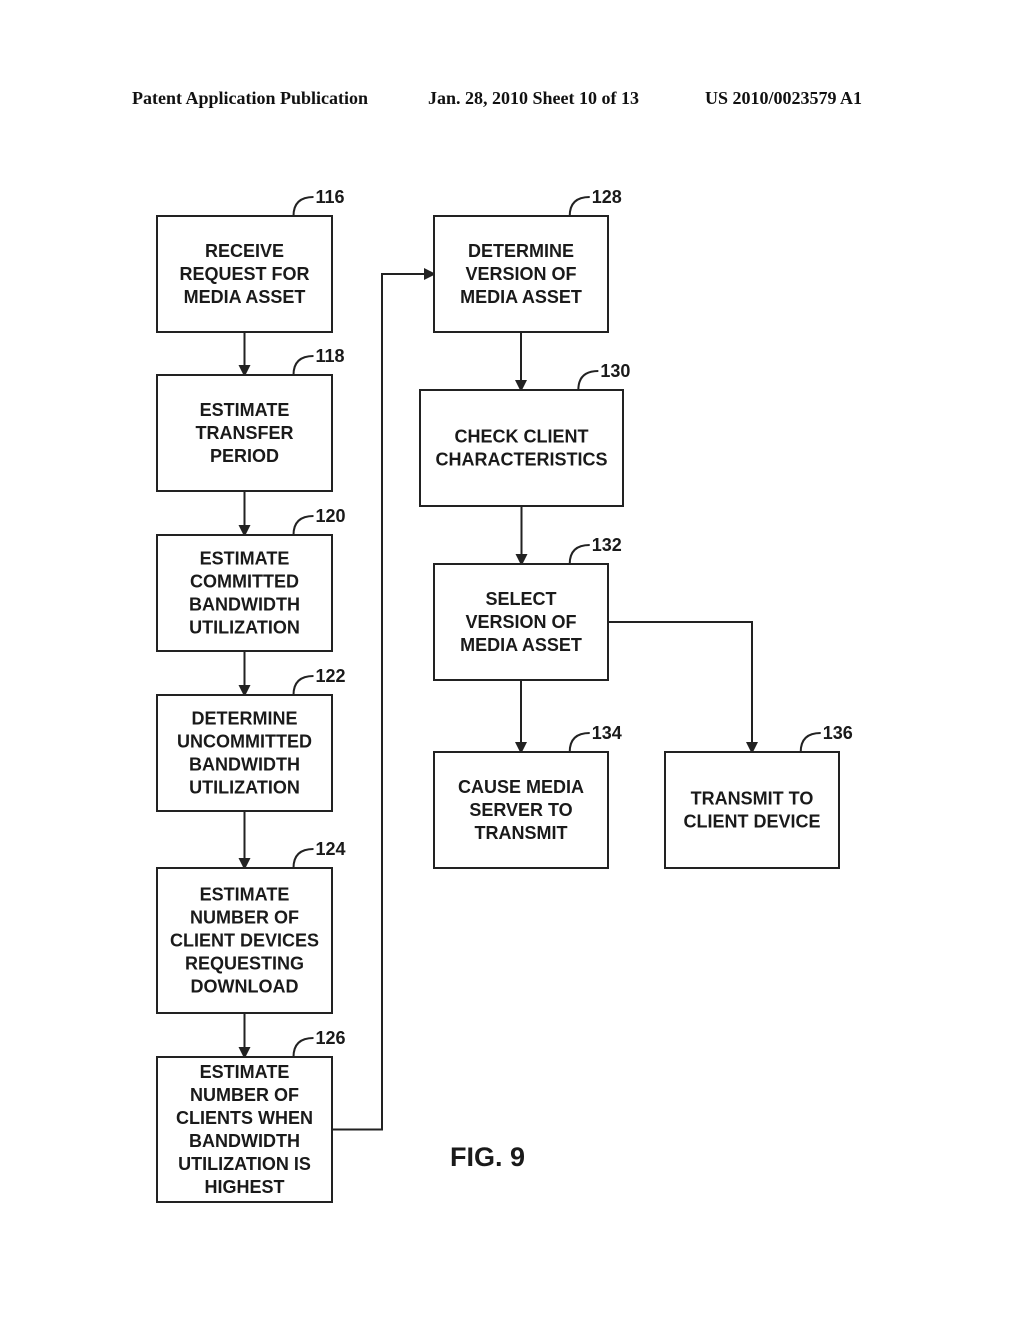 This screenshot has width=1024, height=1320. Describe the element at coordinates (244, 964) in the screenshot. I see `step-label-line: REQUESTING` at that location.